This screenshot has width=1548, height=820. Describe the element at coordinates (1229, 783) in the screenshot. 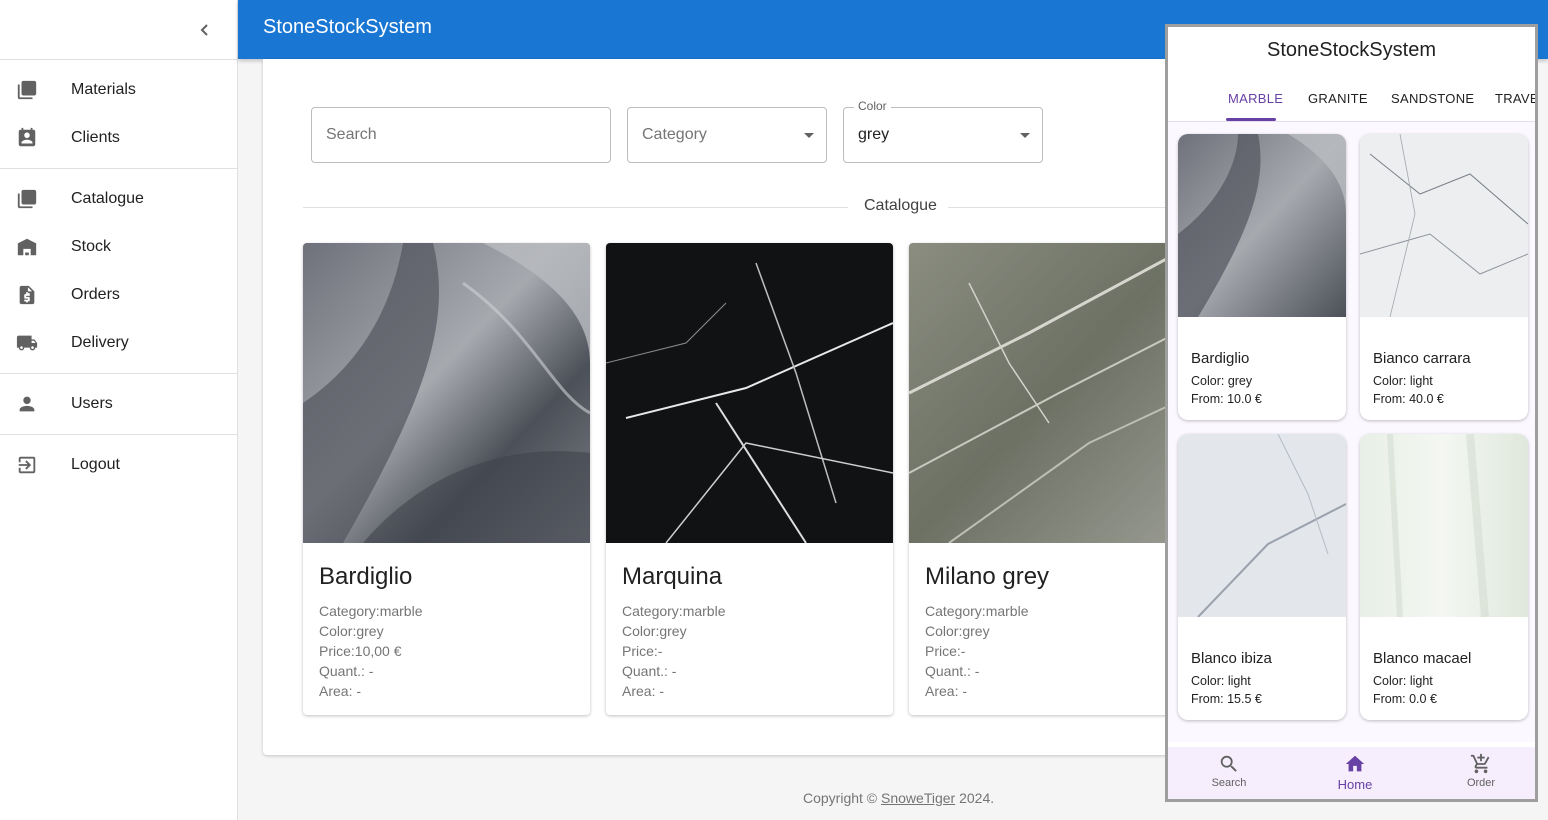

I see `nav-search-label: Search` at that location.